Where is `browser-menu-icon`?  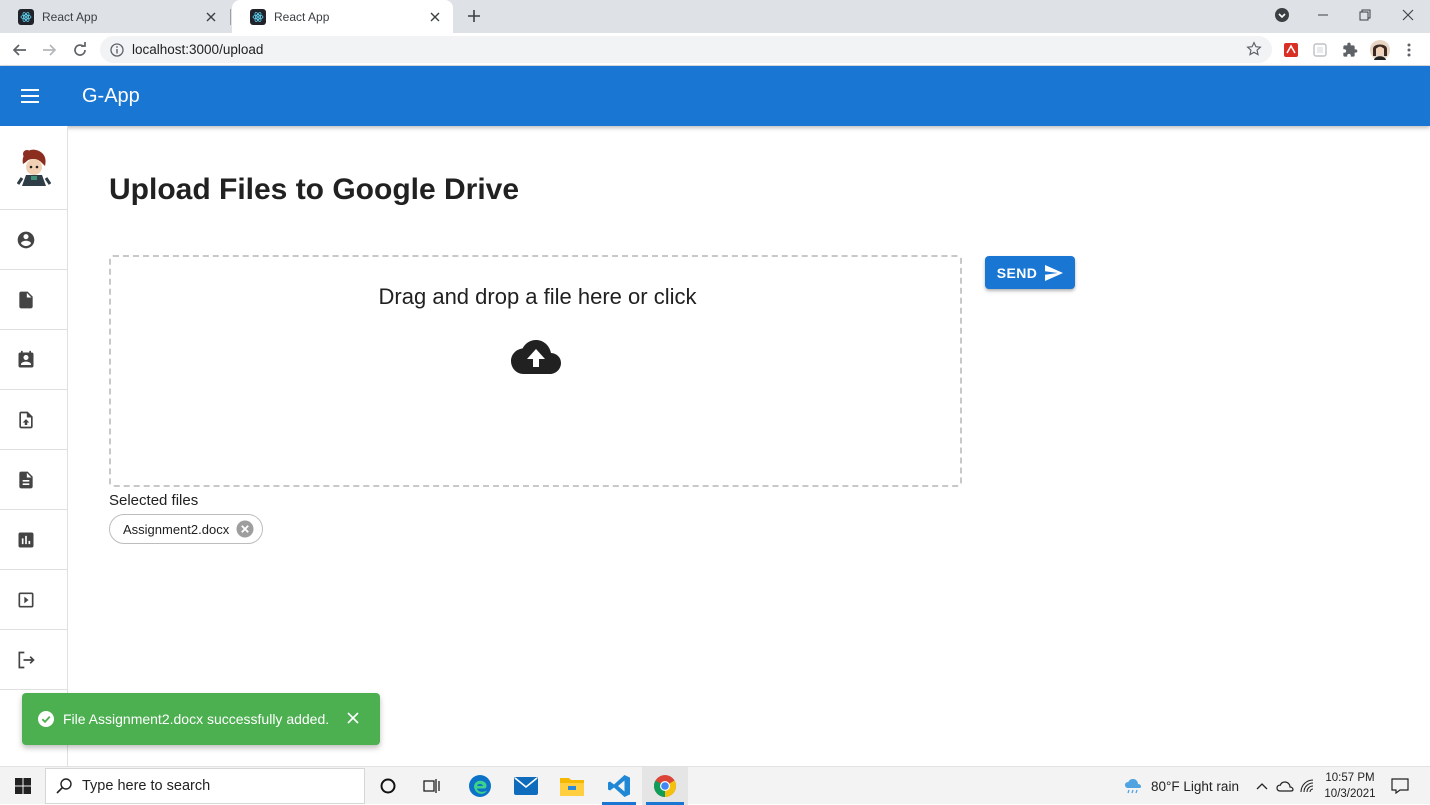
browser-menu-icon is located at coordinates (1409, 50).